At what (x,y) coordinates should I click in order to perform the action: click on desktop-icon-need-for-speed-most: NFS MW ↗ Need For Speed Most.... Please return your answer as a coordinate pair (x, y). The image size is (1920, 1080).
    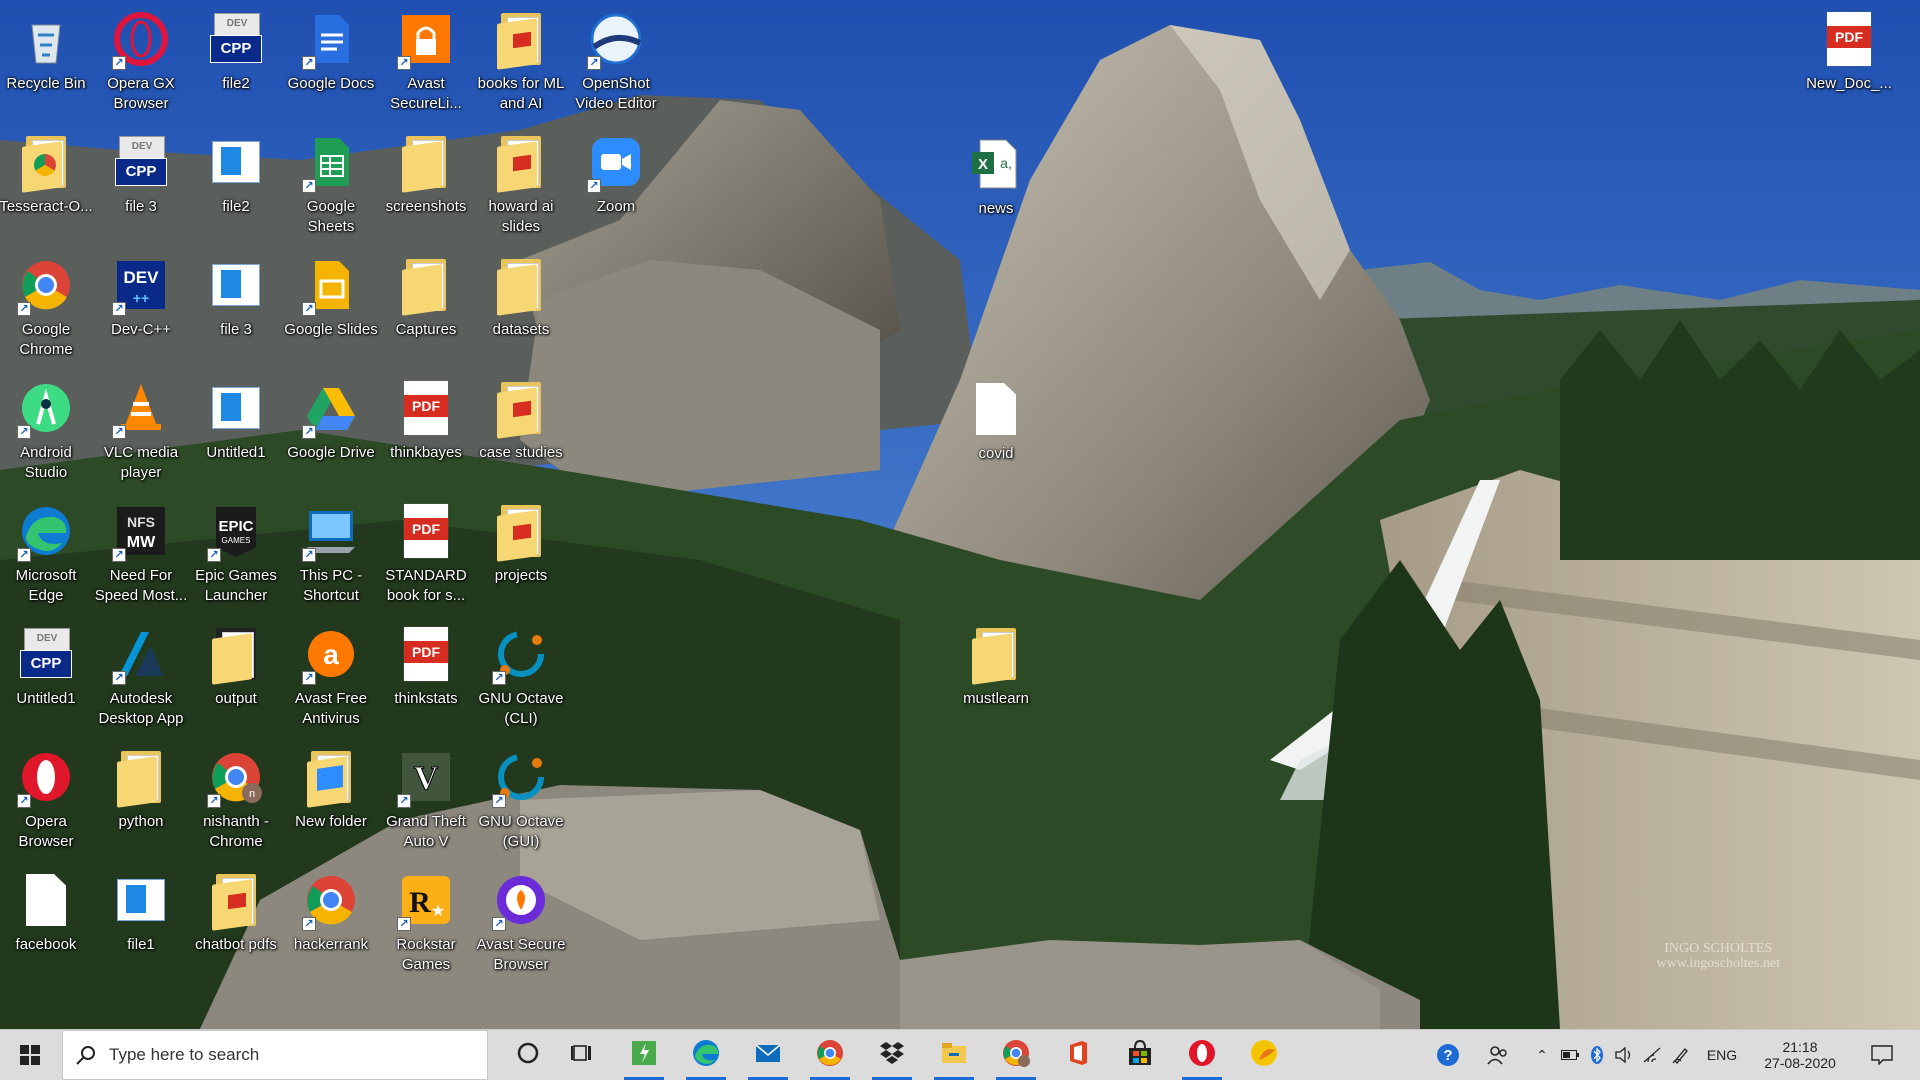
    Looking at the image, I should click on (141, 553).